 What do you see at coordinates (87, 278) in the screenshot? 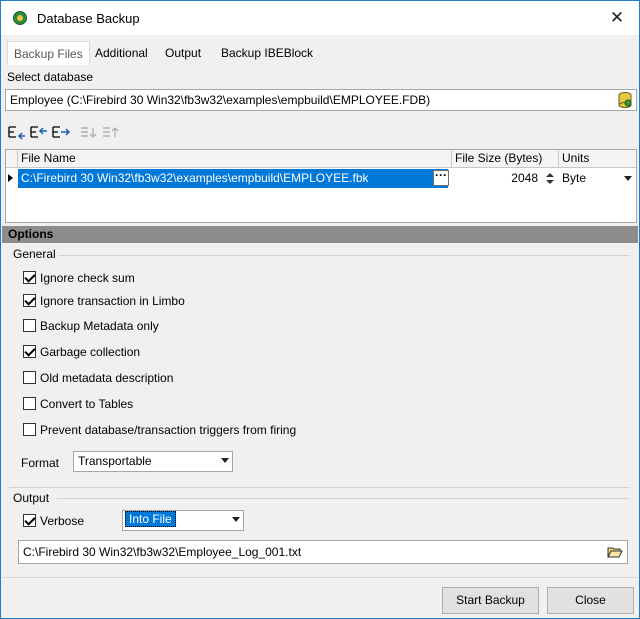
I see `ignore-checksum-label: Ignore check sum` at bounding box center [87, 278].